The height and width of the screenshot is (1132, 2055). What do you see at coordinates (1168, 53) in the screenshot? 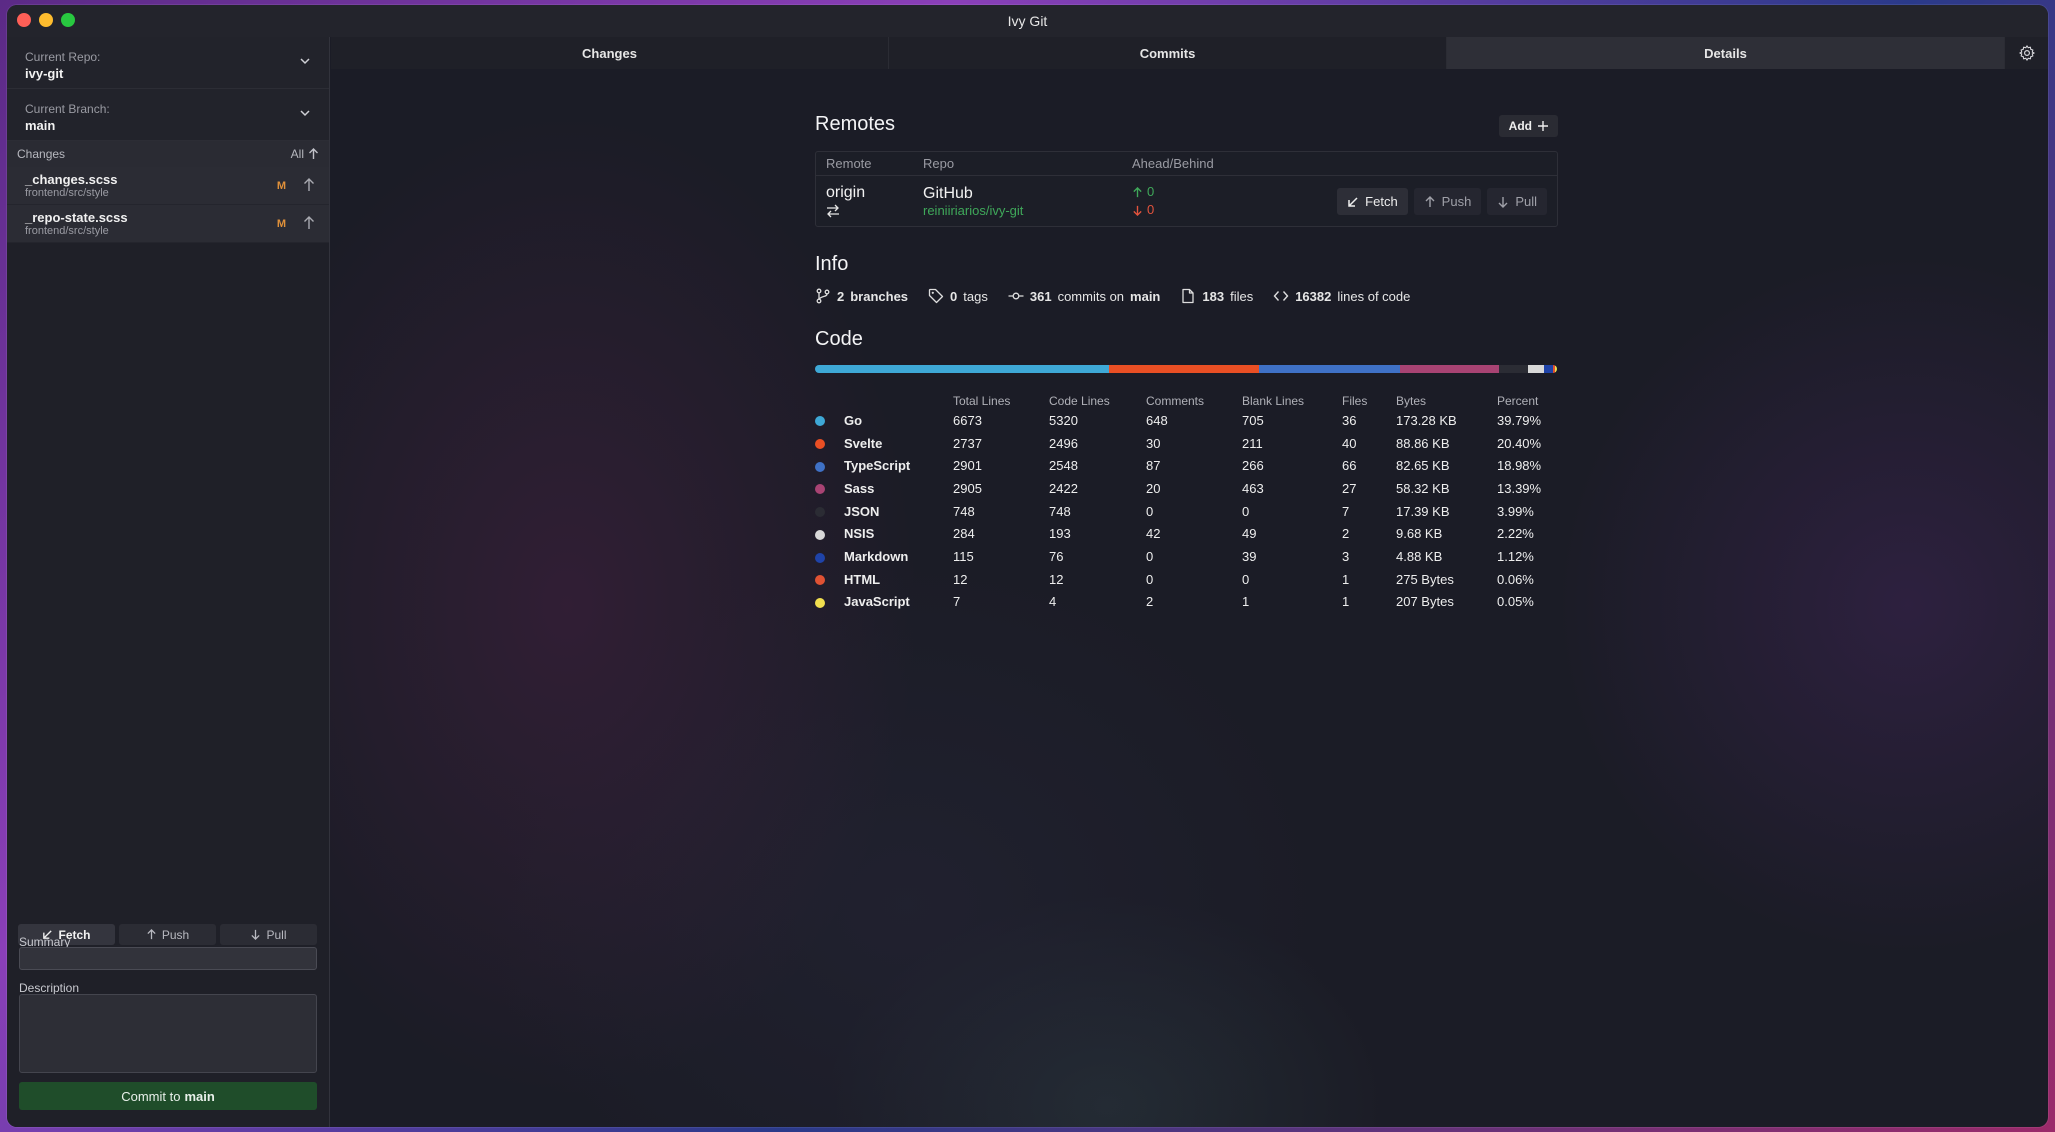
I see `tab-commits: Commits` at bounding box center [1168, 53].